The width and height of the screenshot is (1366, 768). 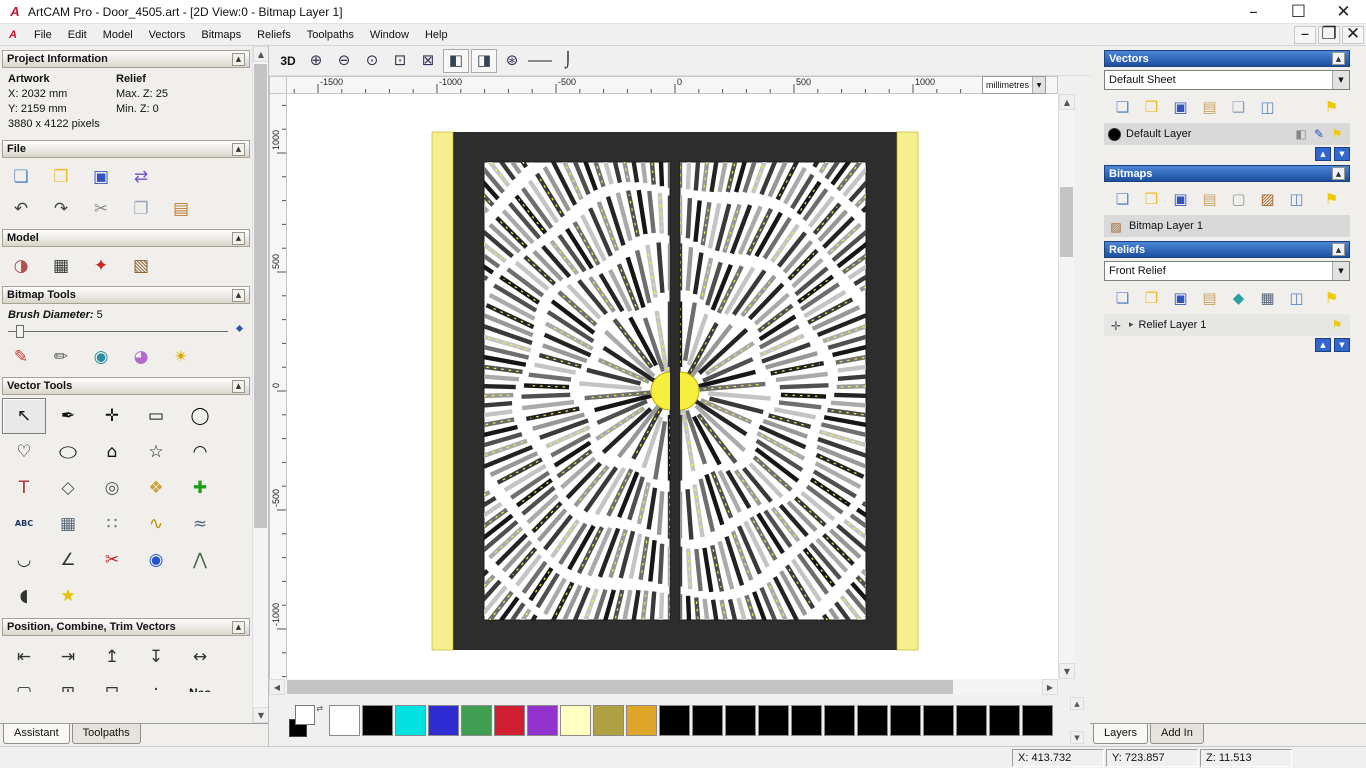 I want to click on create-circle-button: ◯, so click(x=200, y=416).